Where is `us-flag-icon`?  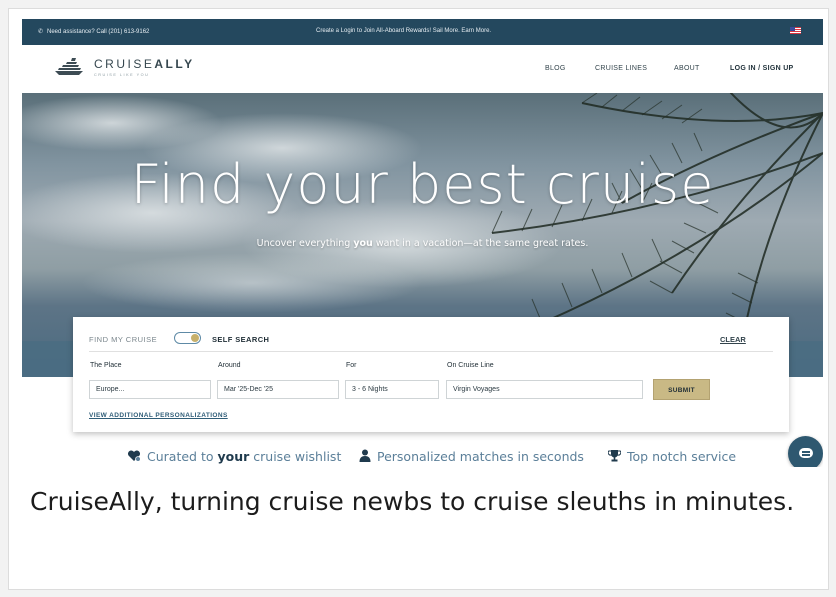
us-flag-icon is located at coordinates (795, 30).